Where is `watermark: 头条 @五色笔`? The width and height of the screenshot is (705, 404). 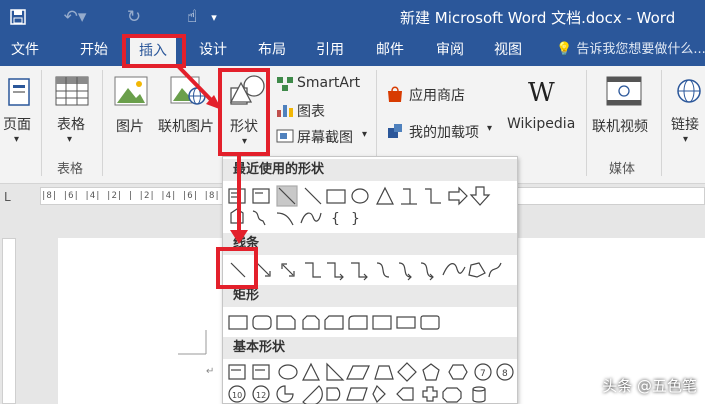
watermark: 头条 @五色笔 is located at coordinates (649, 386).